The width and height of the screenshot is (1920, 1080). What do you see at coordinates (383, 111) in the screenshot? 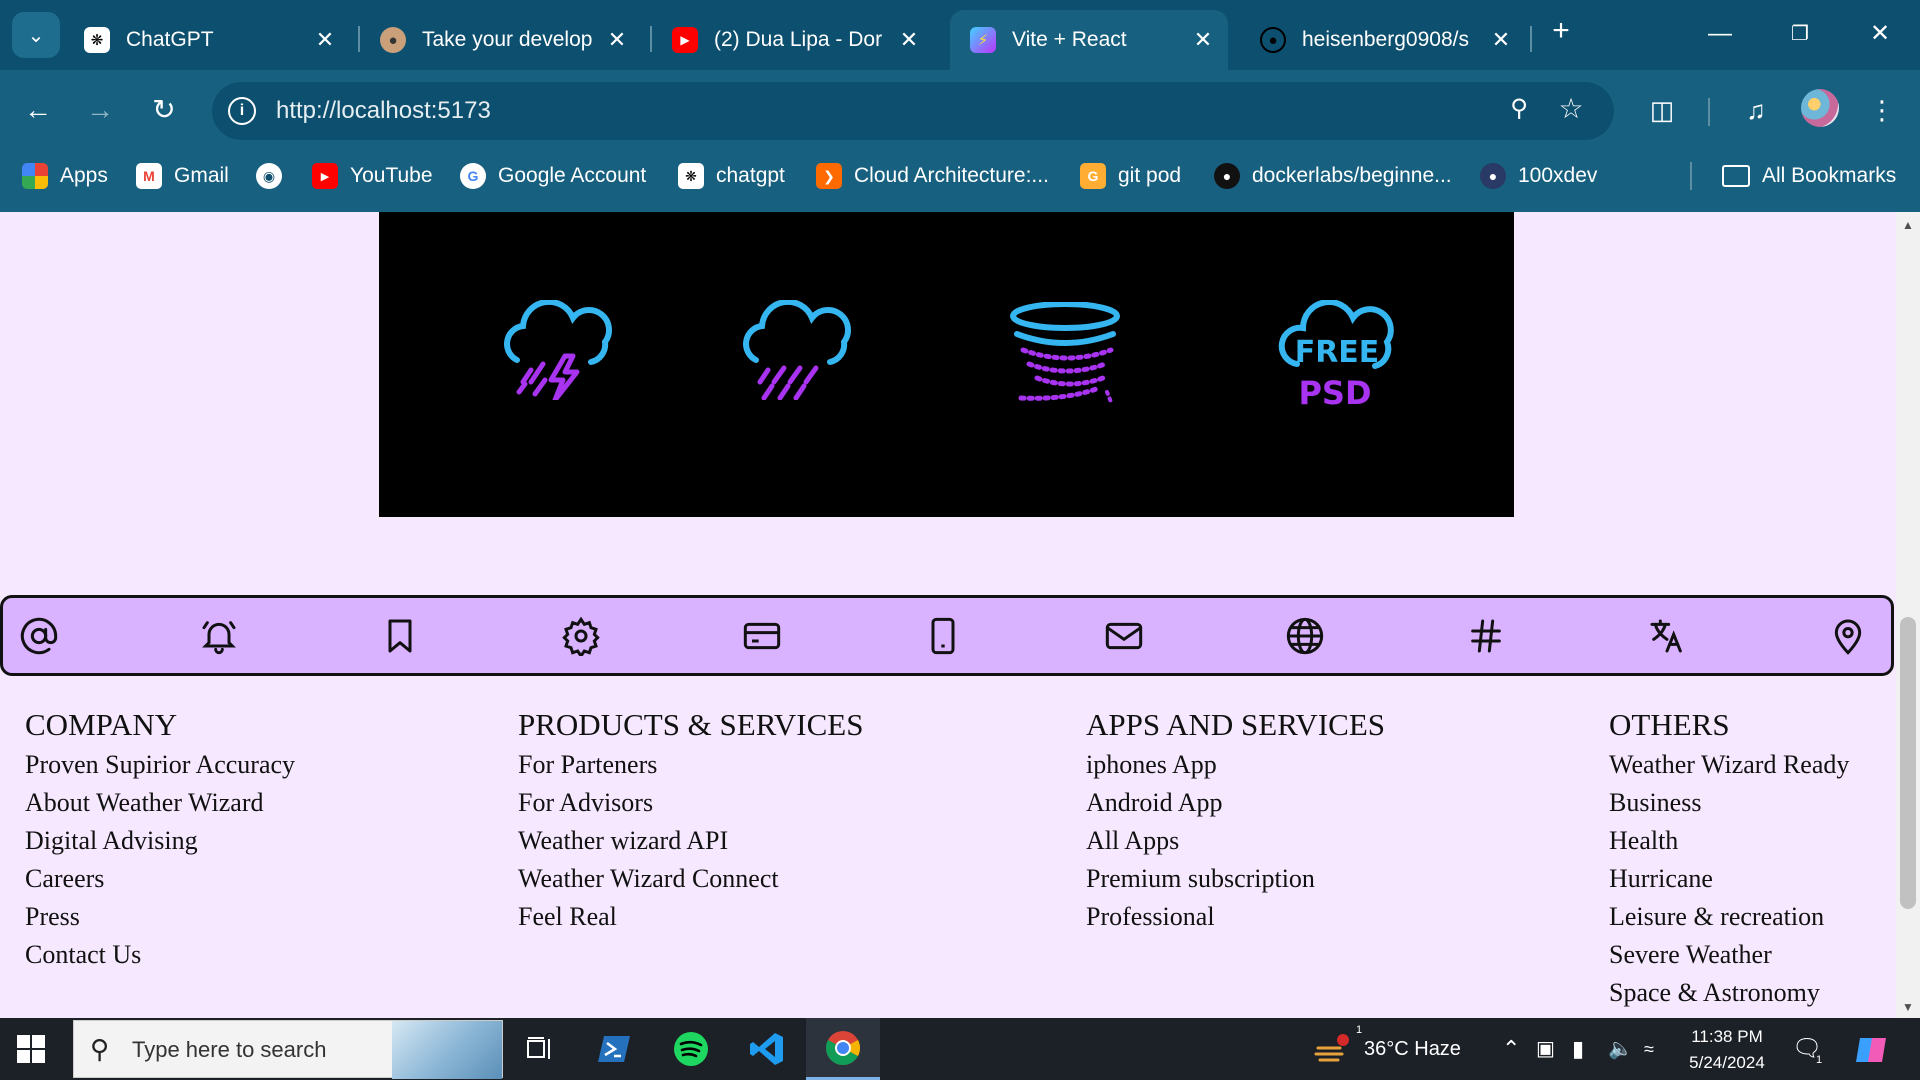
I see `url-text: http://localhost:5173` at bounding box center [383, 111].